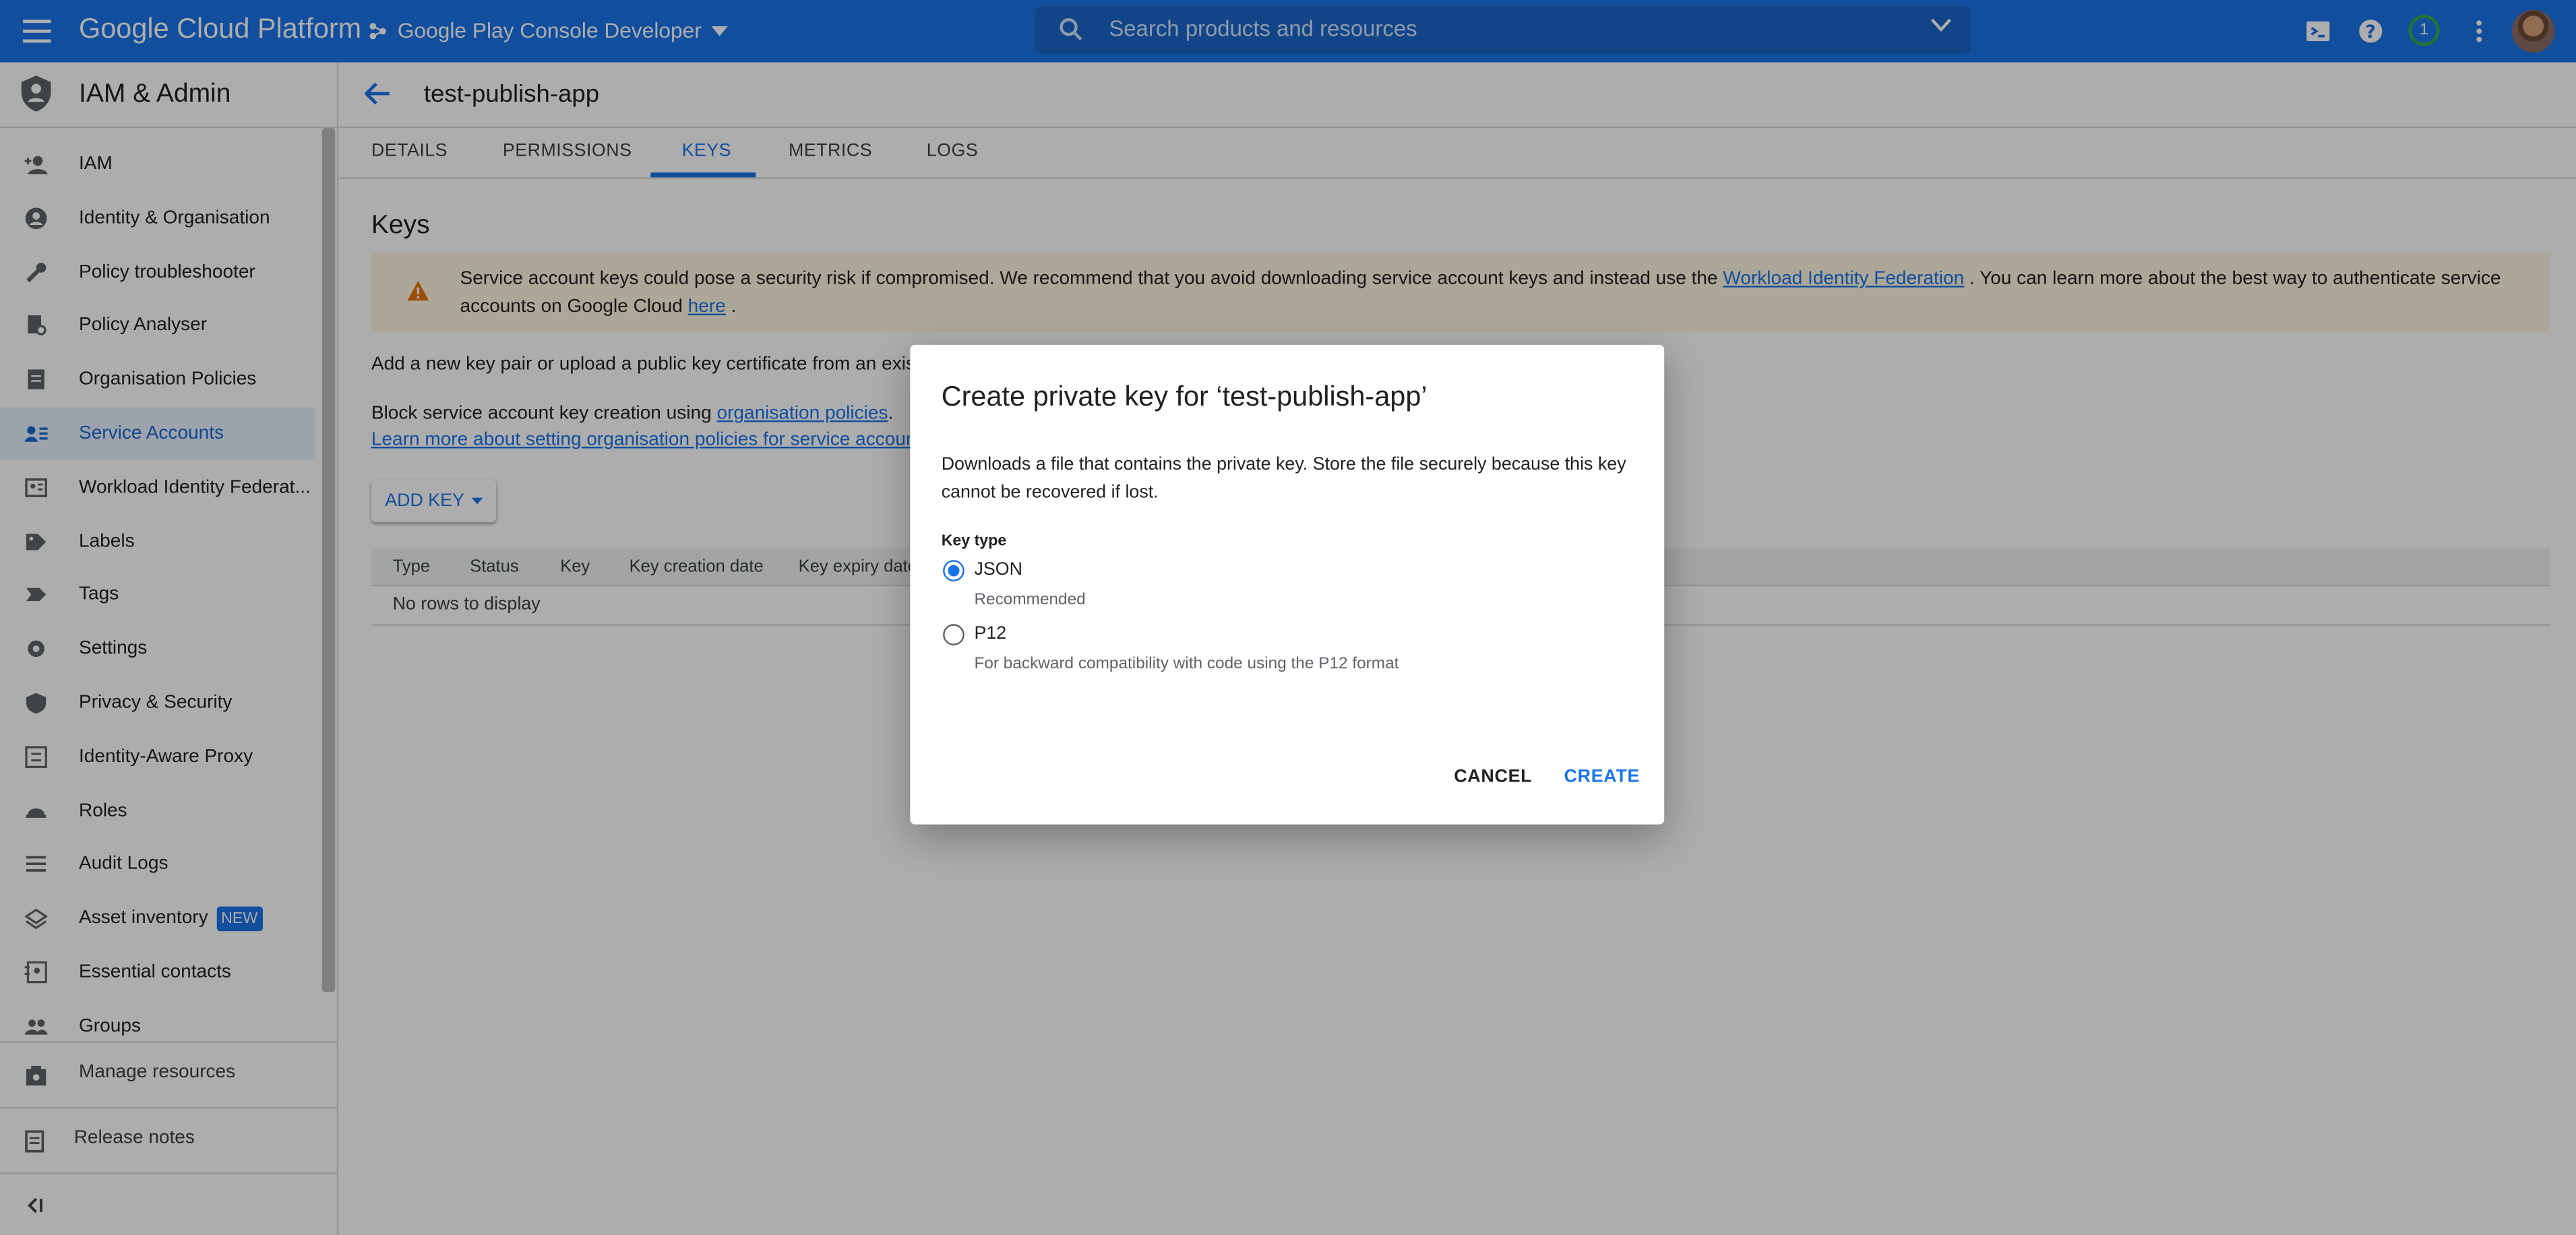 The height and width of the screenshot is (1235, 2576). Describe the element at coordinates (1602, 776) in the screenshot. I see `create-button: CREATE` at that location.